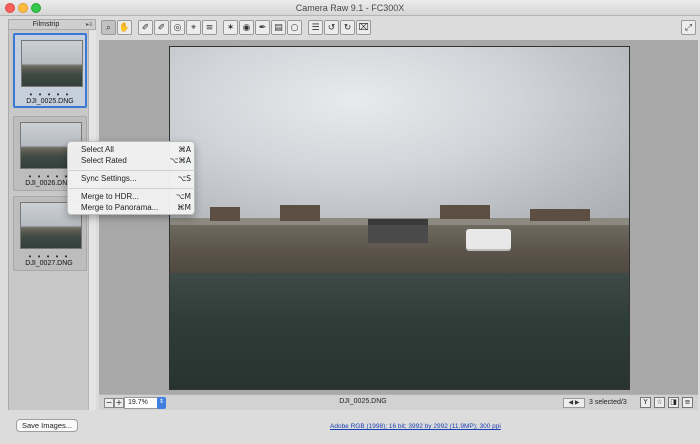  I want to click on before-after-icon: ◨, so click(673, 402).